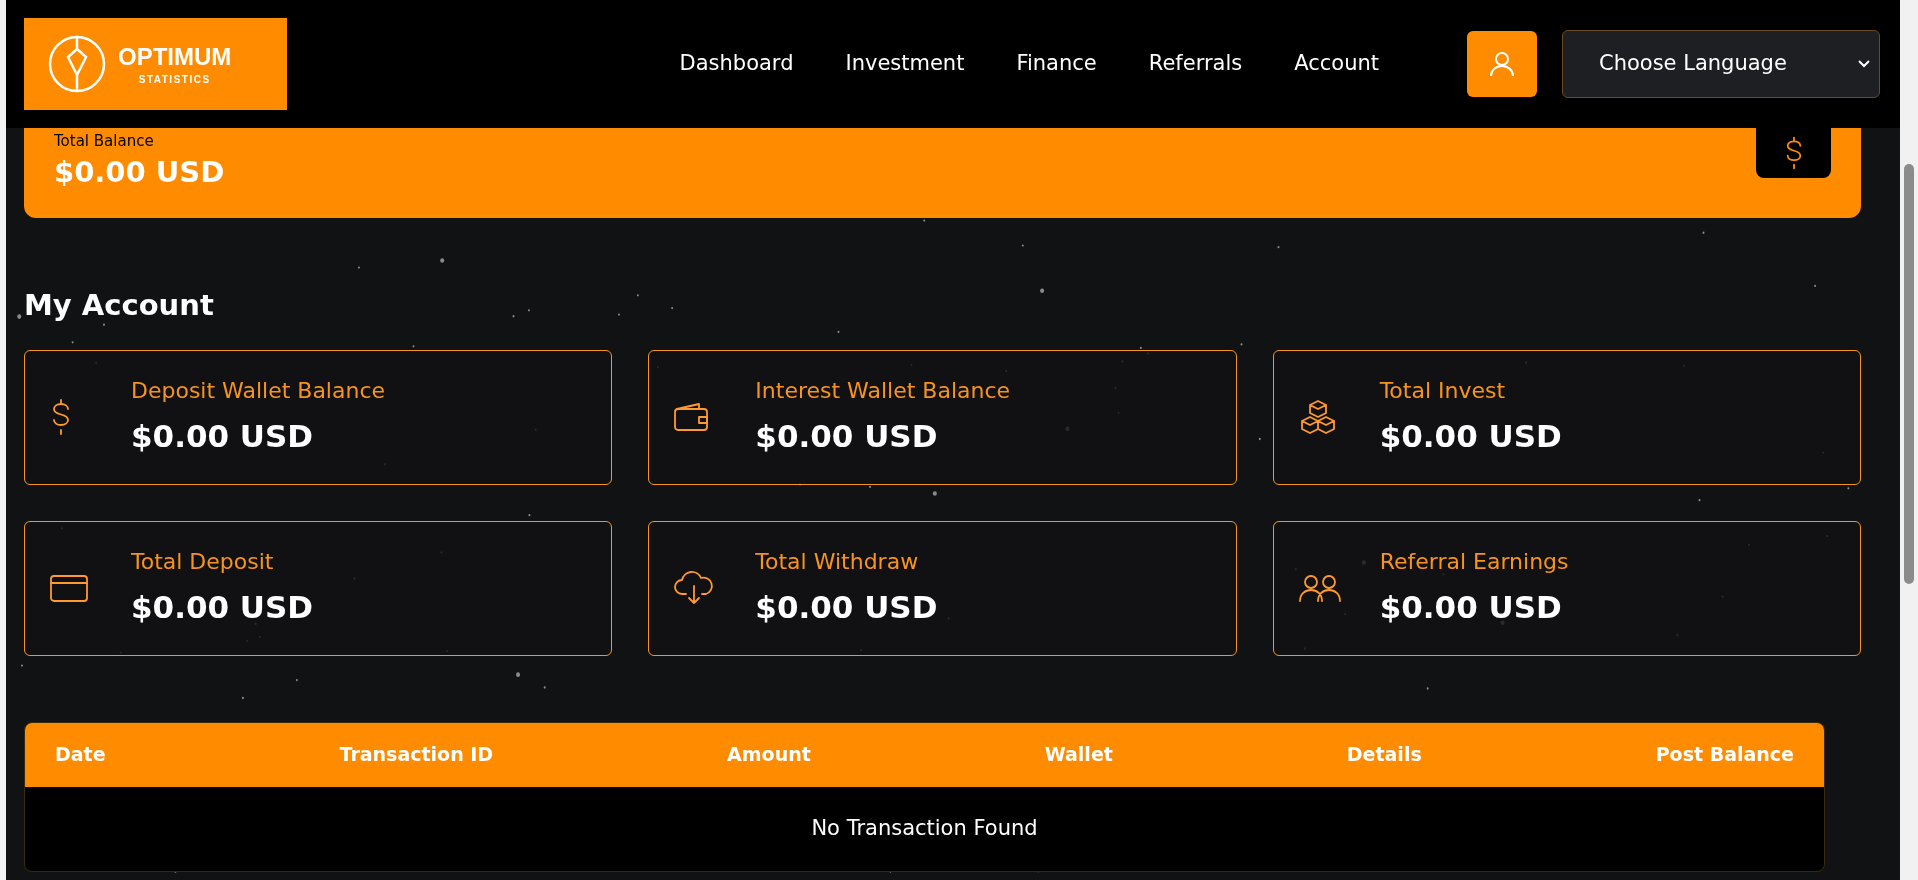 The height and width of the screenshot is (880, 1918). What do you see at coordinates (694, 588) in the screenshot?
I see `cloud-download-icon` at bounding box center [694, 588].